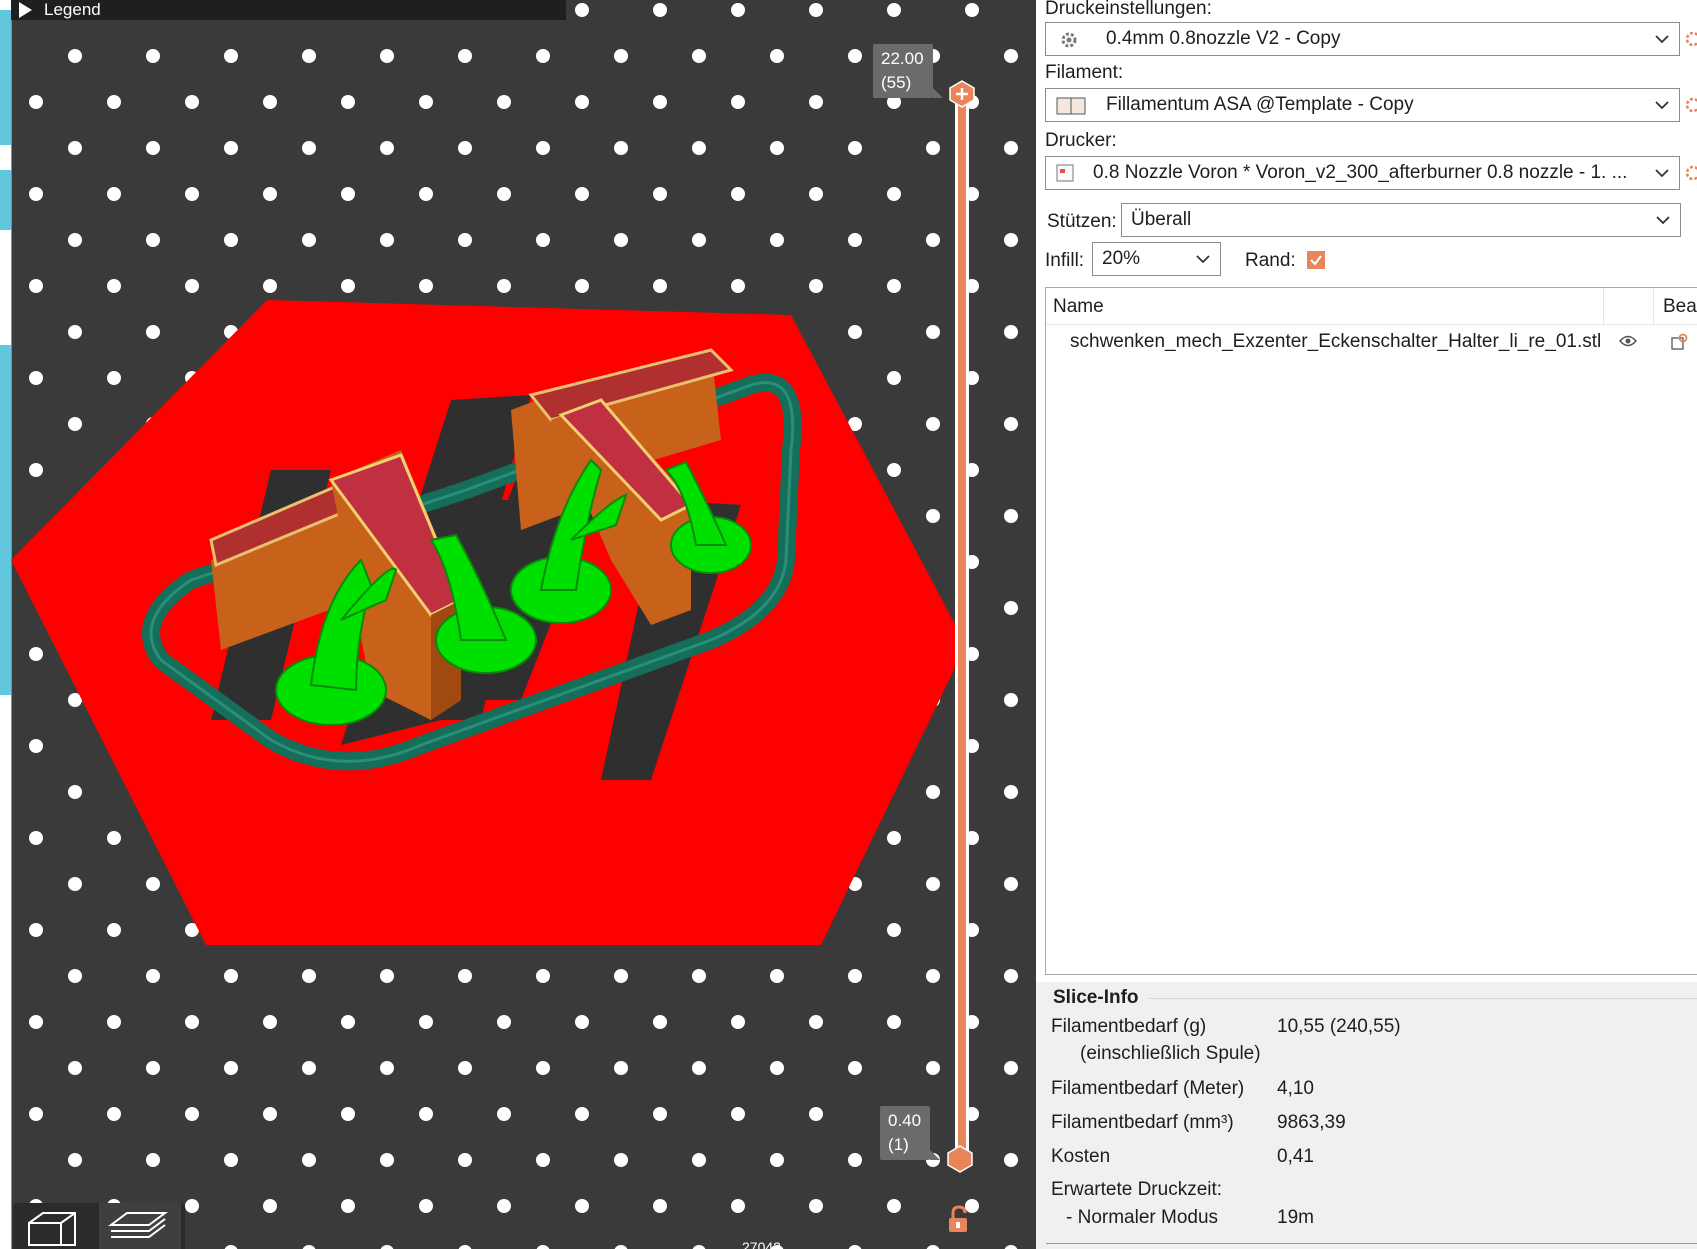 Image resolution: width=1697 pixels, height=1249 pixels. What do you see at coordinates (1401, 220) in the screenshot?
I see `supports-select: Überall` at bounding box center [1401, 220].